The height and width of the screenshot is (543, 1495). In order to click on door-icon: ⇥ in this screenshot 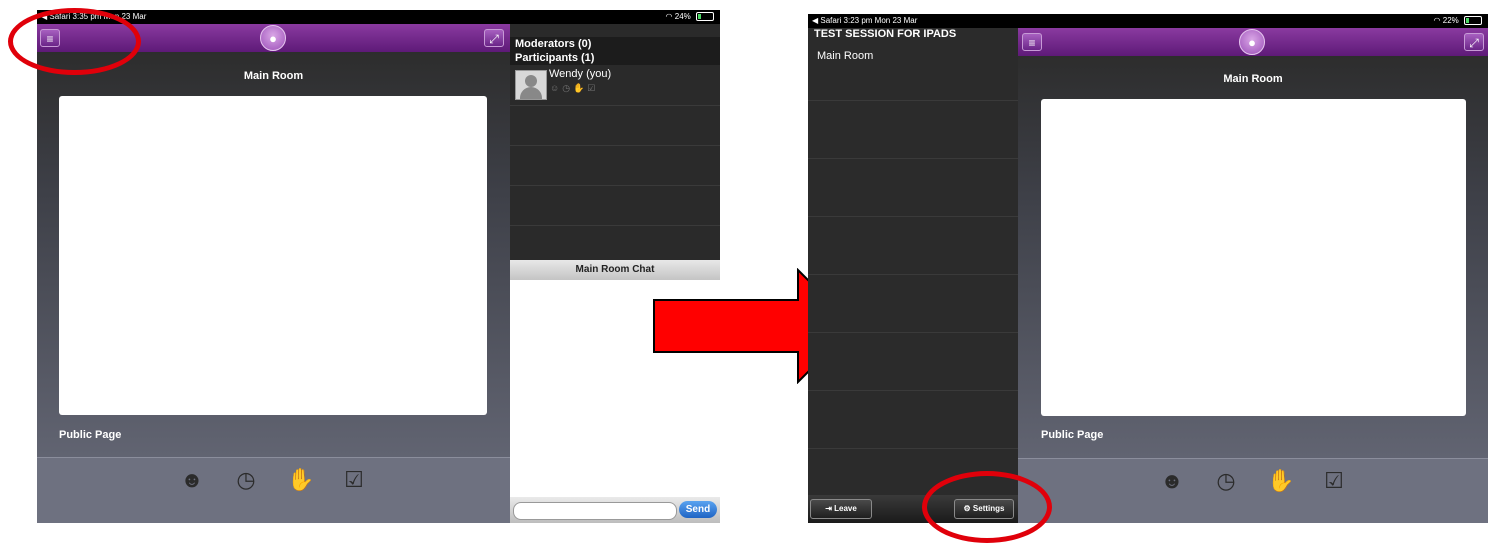, I will do `click(828, 508)`.